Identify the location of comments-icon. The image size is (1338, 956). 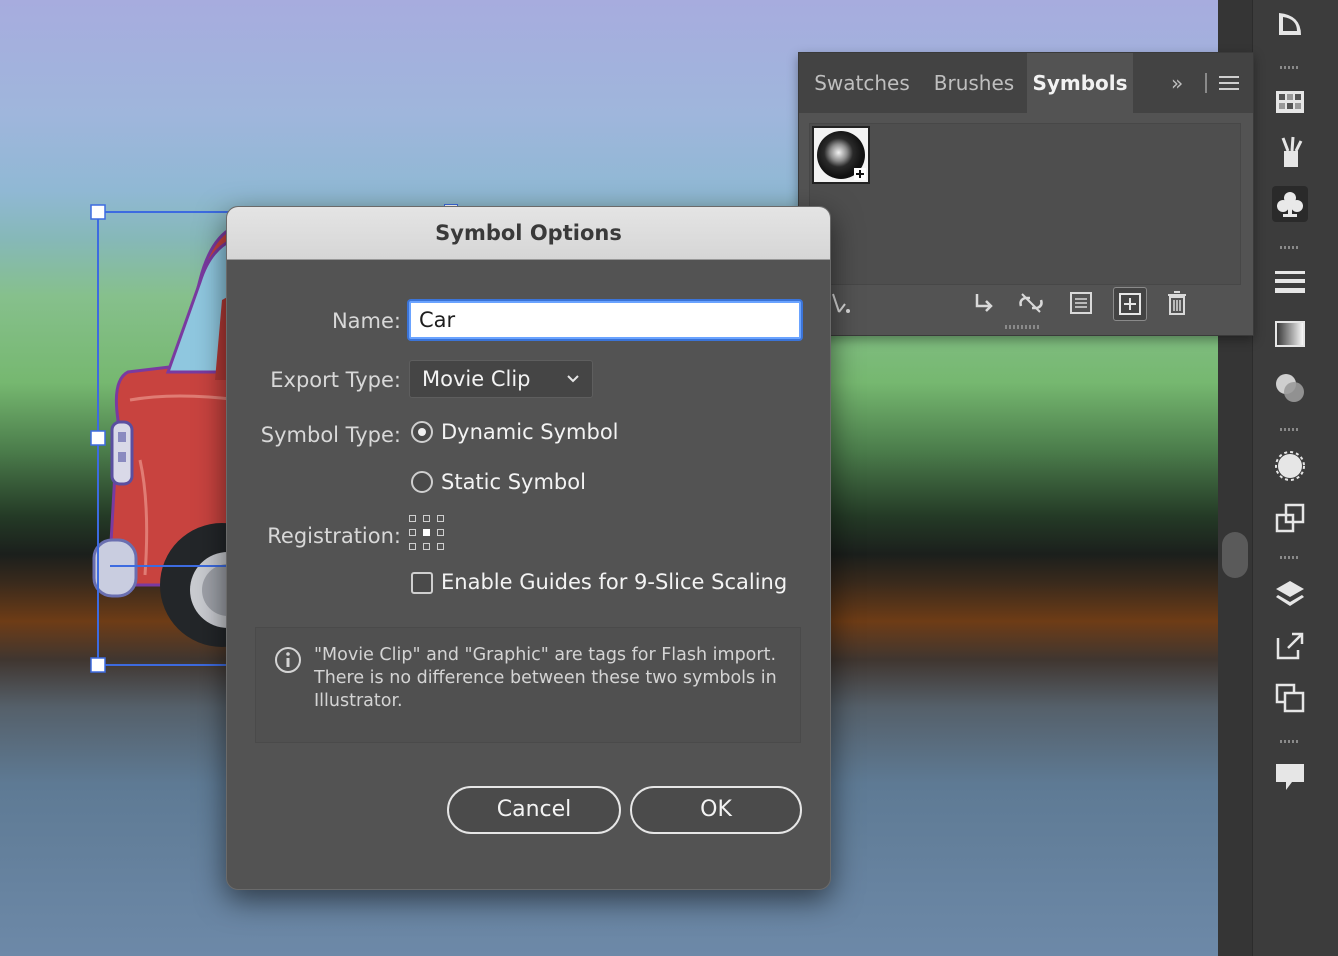
(1290, 776).